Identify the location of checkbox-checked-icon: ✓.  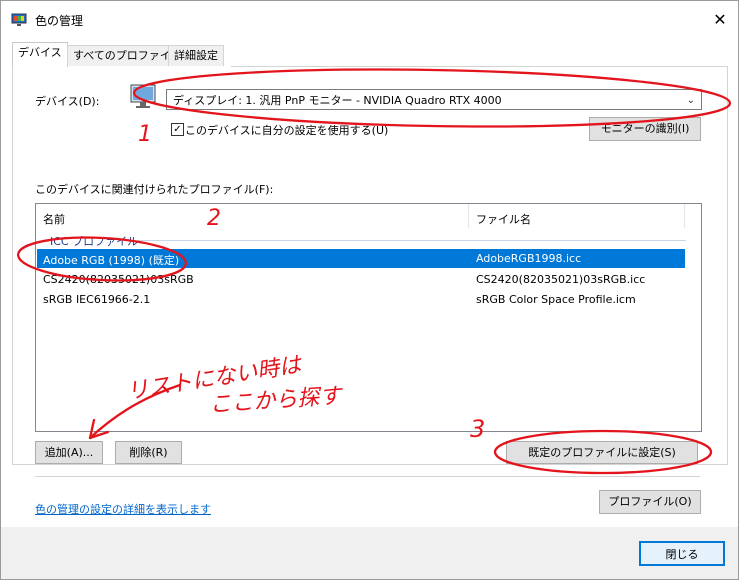
(177, 129).